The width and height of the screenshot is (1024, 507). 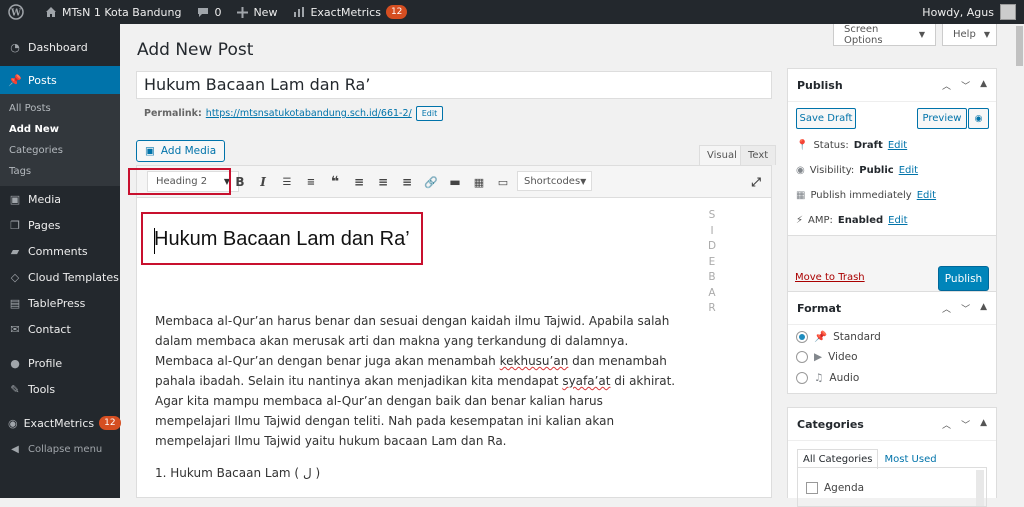 I want to click on page-scrollbar, so click(x=1019, y=261).